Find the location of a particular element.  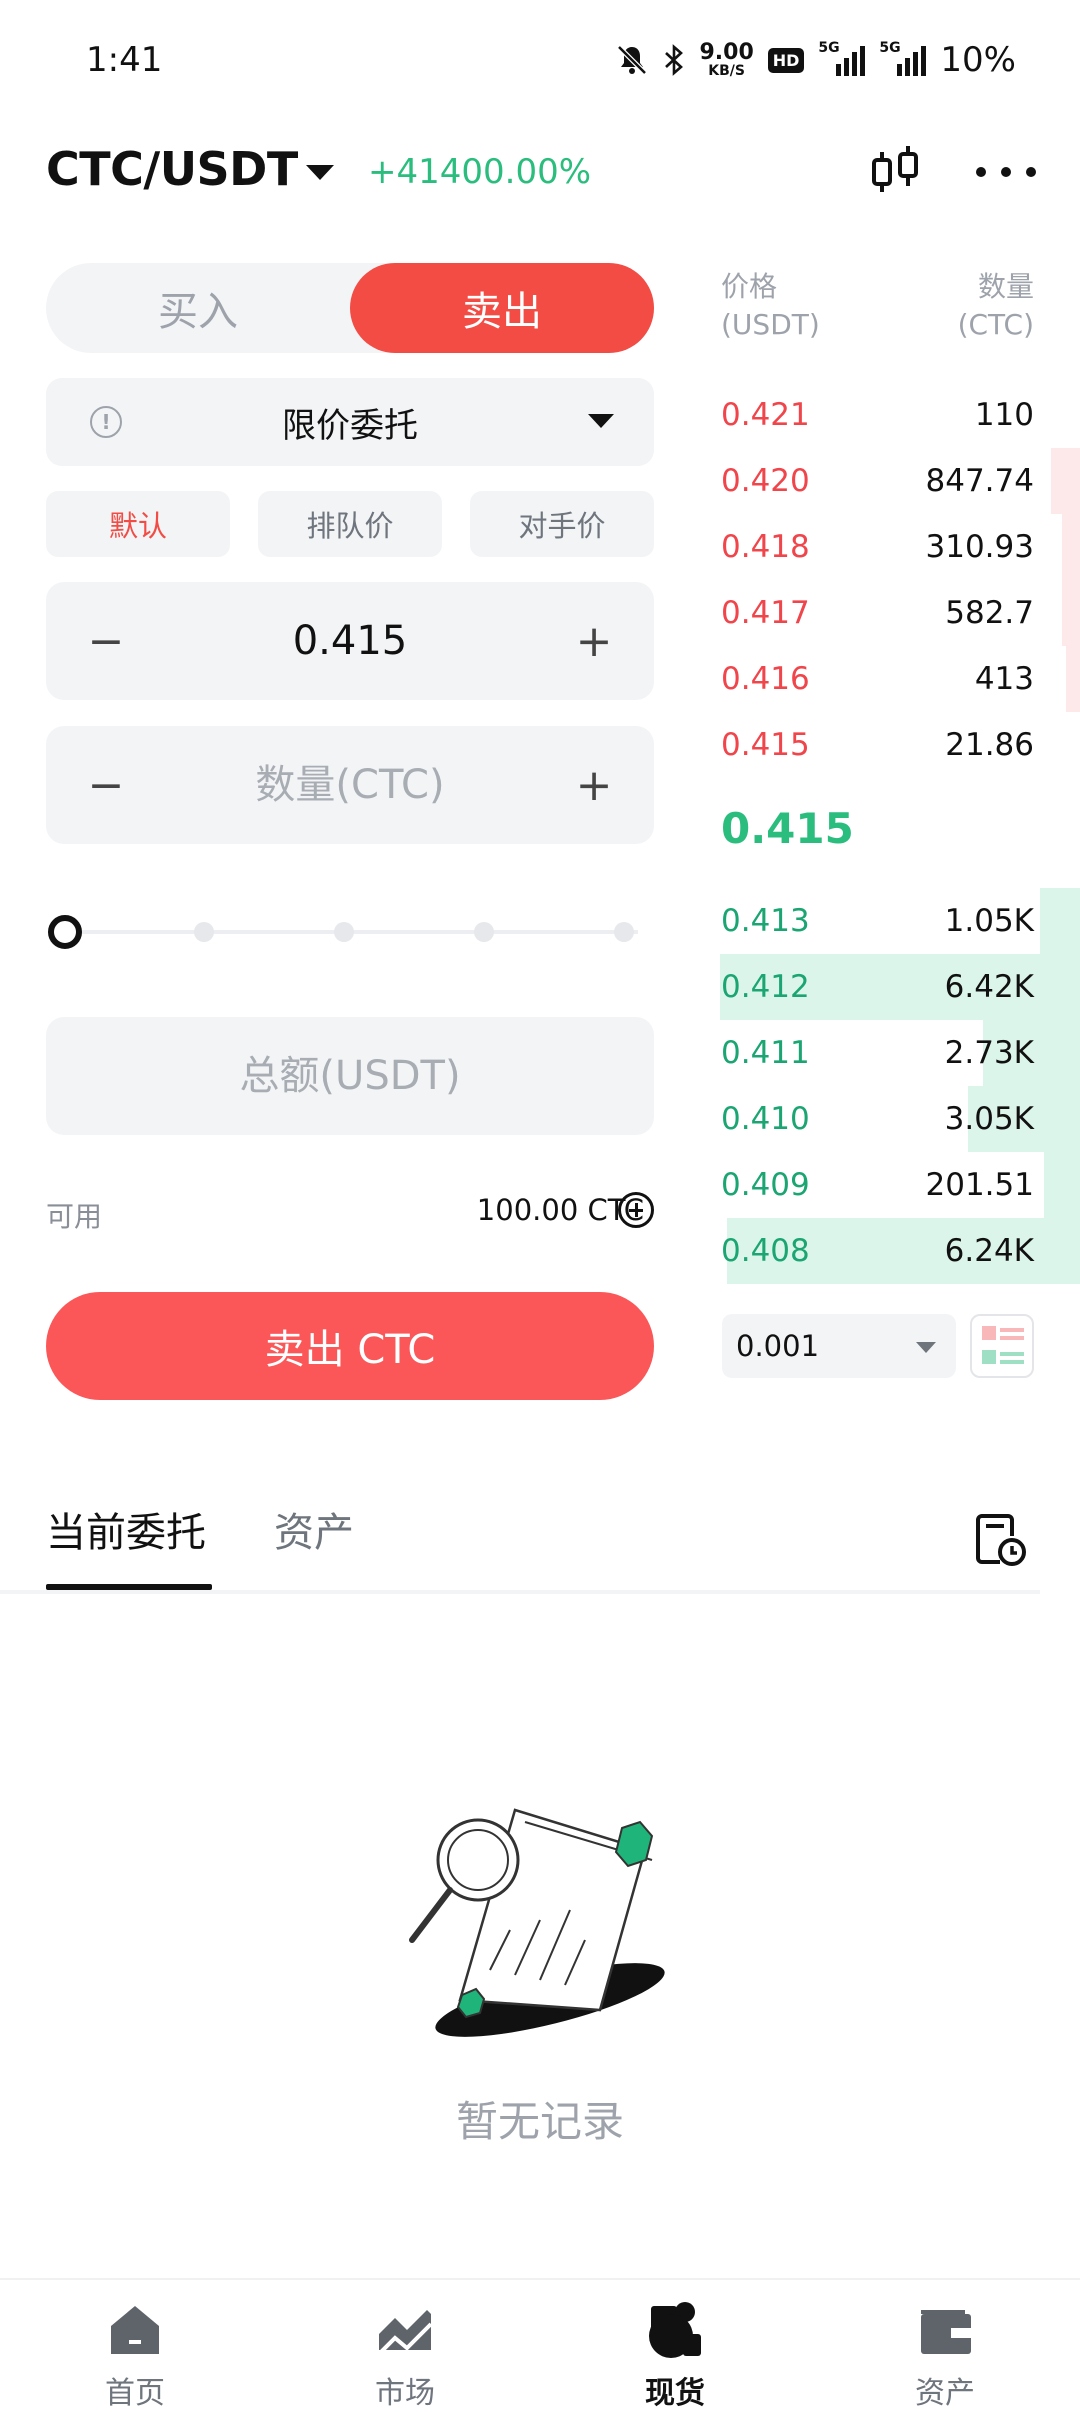

hd-badge: HD is located at coordinates (786, 60).